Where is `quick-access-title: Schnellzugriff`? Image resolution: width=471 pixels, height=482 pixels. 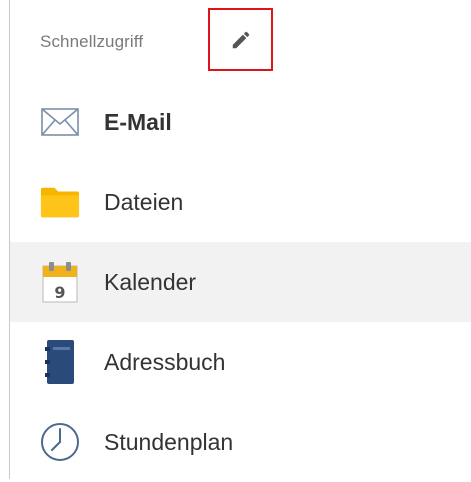
quick-access-title: Schnellzugriff is located at coordinates (92, 41).